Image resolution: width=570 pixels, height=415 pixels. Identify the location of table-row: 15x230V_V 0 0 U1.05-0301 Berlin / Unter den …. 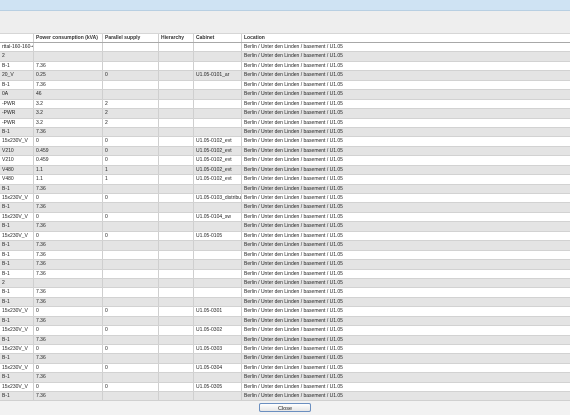
(285, 312).